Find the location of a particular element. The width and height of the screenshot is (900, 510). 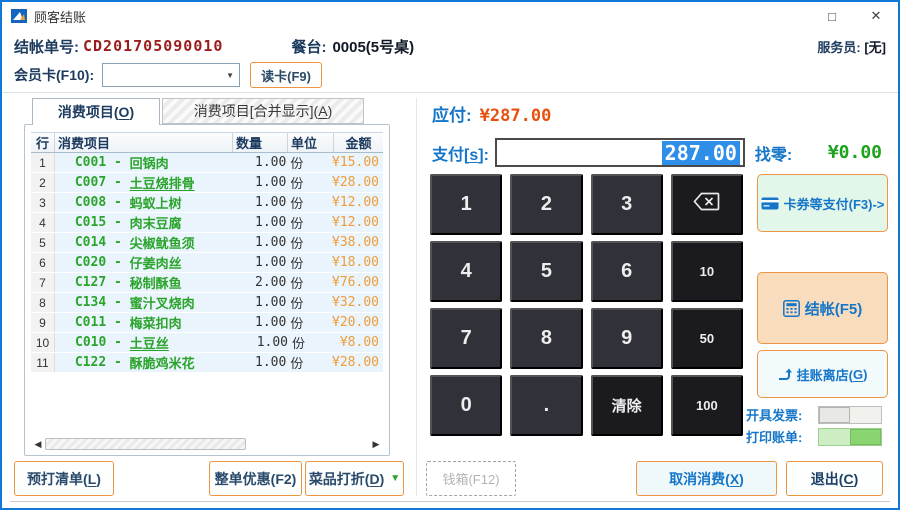

invoice-toggle is located at coordinates (850, 414).